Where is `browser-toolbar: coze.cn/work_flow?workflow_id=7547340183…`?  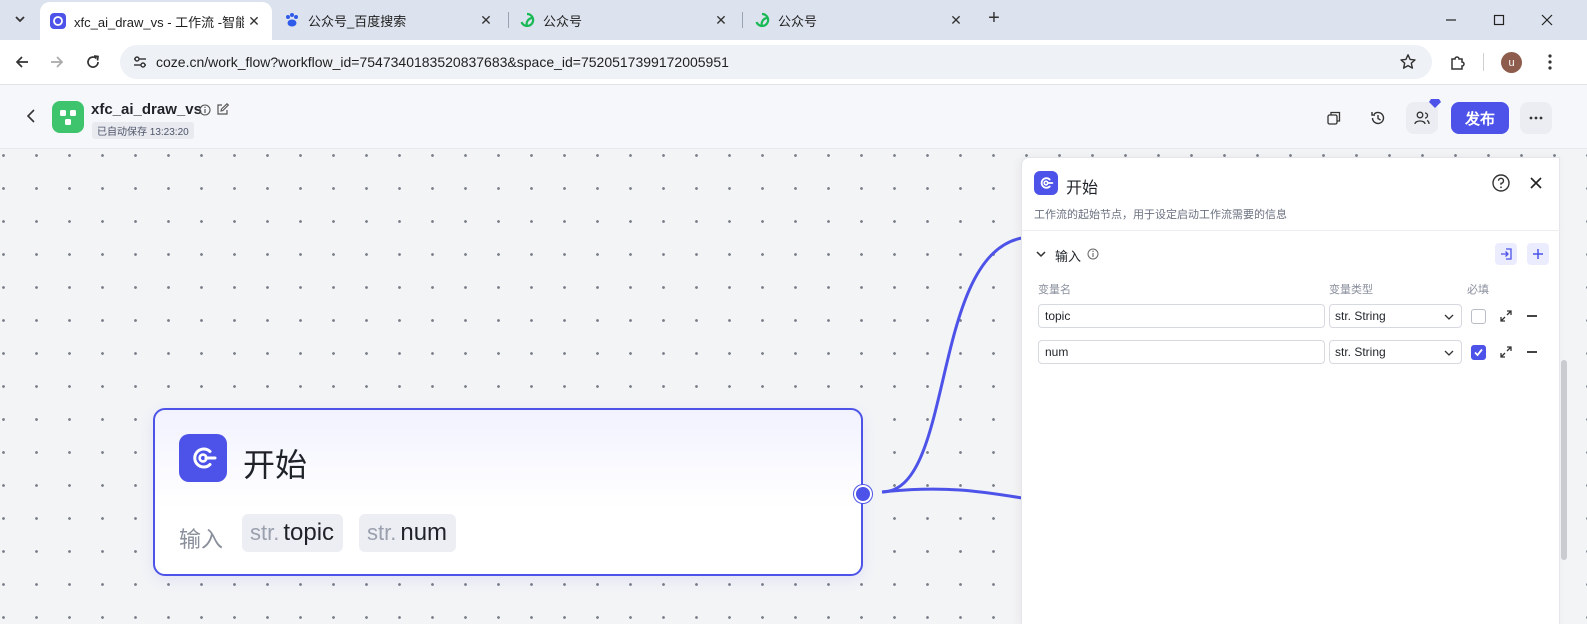
browser-toolbar: coze.cn/work_flow?workflow_id=7547340183… is located at coordinates (793, 62).